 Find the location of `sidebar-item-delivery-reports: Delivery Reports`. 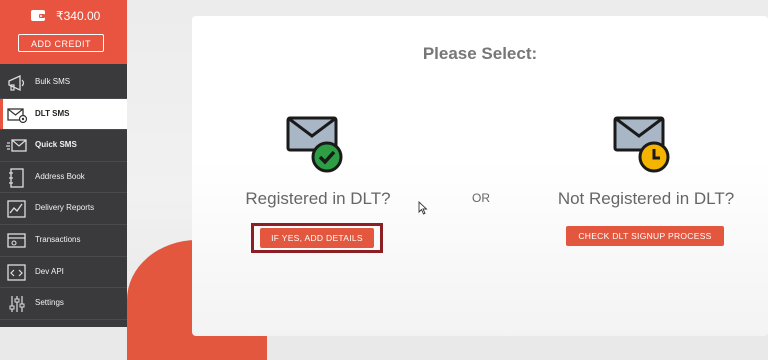

sidebar-item-delivery-reports: Delivery Reports is located at coordinates (63, 209).